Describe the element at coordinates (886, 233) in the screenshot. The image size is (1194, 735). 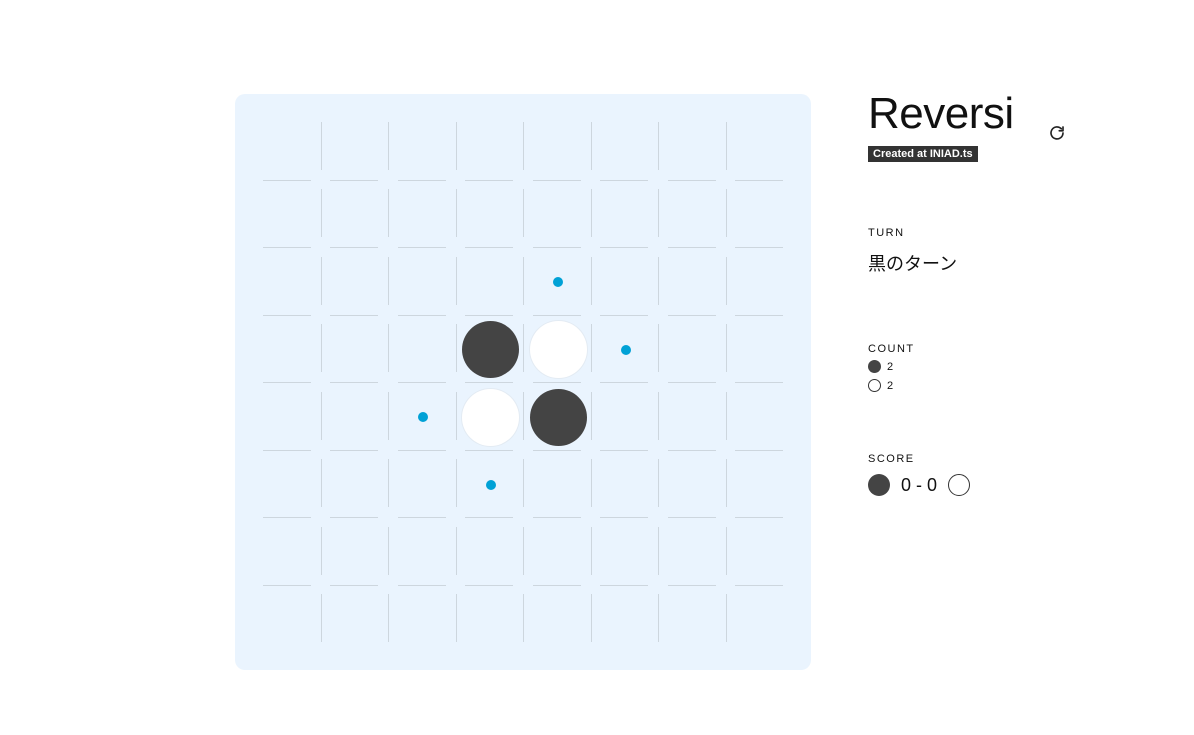
I see `turn-label: TURN` at that location.